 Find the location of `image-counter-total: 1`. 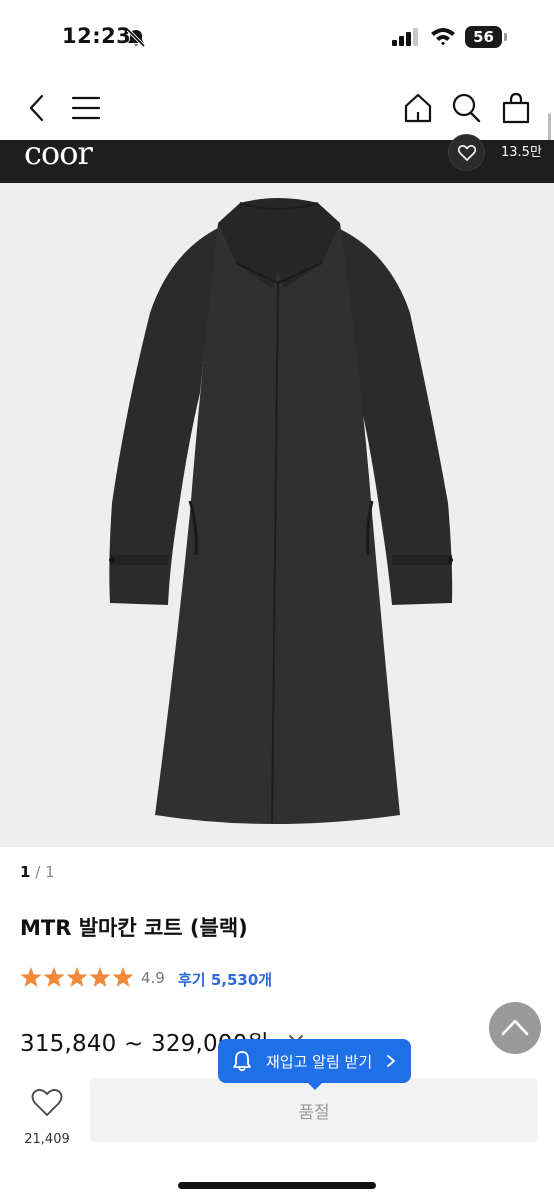

image-counter-total: 1 is located at coordinates (50, 872).